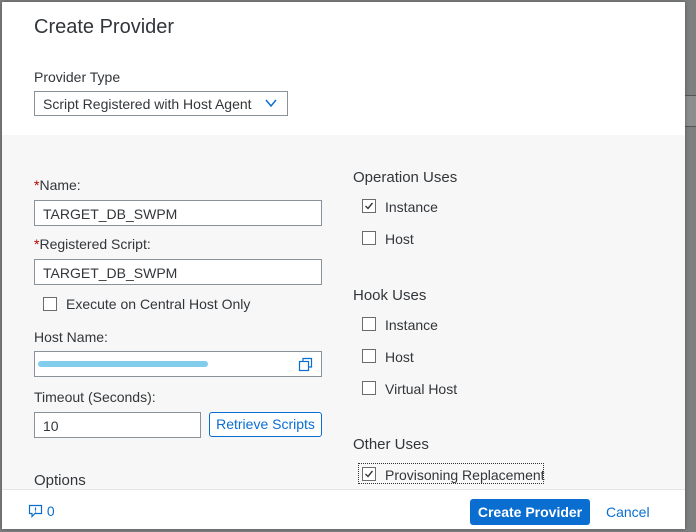  I want to click on options-heading: Options, so click(60, 480).